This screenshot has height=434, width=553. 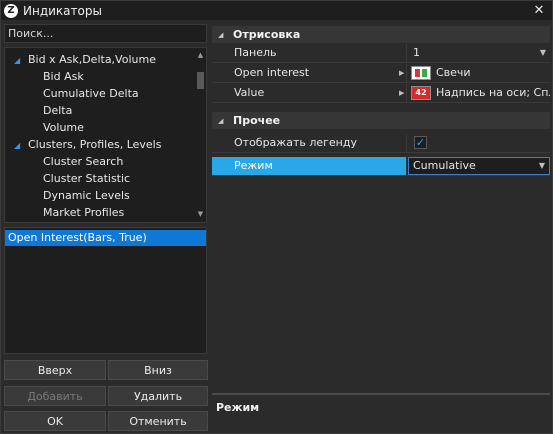 I want to click on tree-scrollbar: ▲ ▼, so click(x=200, y=135).